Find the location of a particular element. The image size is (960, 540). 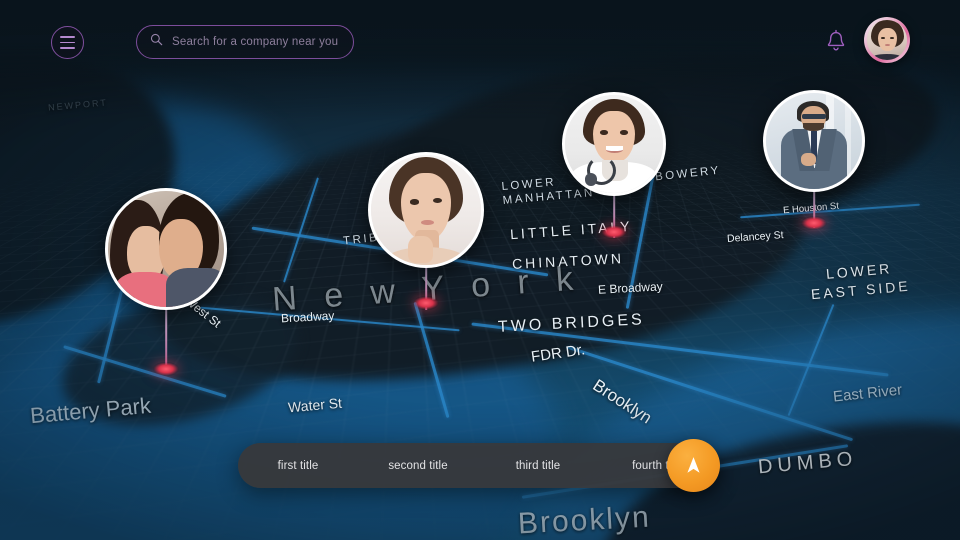

bottom-bar-item-first: first title is located at coordinates (298, 466).